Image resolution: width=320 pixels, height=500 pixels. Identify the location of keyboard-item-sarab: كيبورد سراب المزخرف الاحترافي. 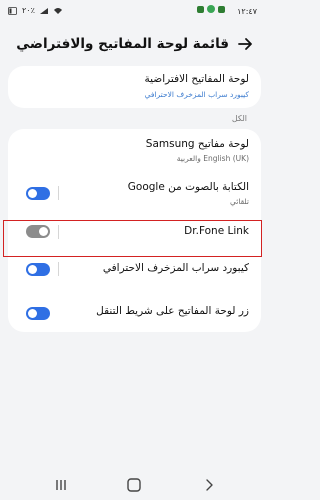
(134, 269).